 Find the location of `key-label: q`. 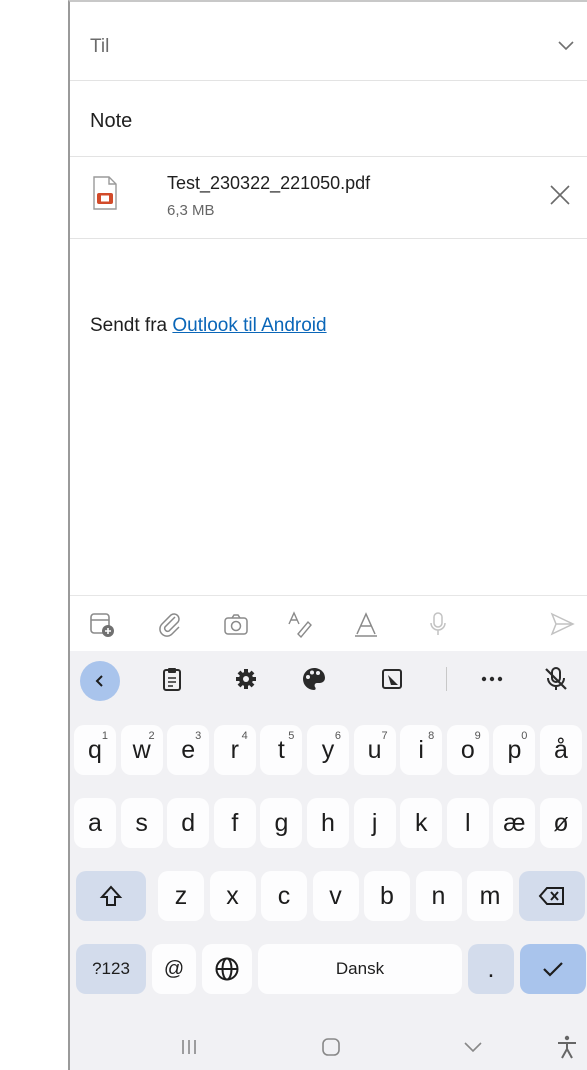

key-label: q is located at coordinates (95, 749).